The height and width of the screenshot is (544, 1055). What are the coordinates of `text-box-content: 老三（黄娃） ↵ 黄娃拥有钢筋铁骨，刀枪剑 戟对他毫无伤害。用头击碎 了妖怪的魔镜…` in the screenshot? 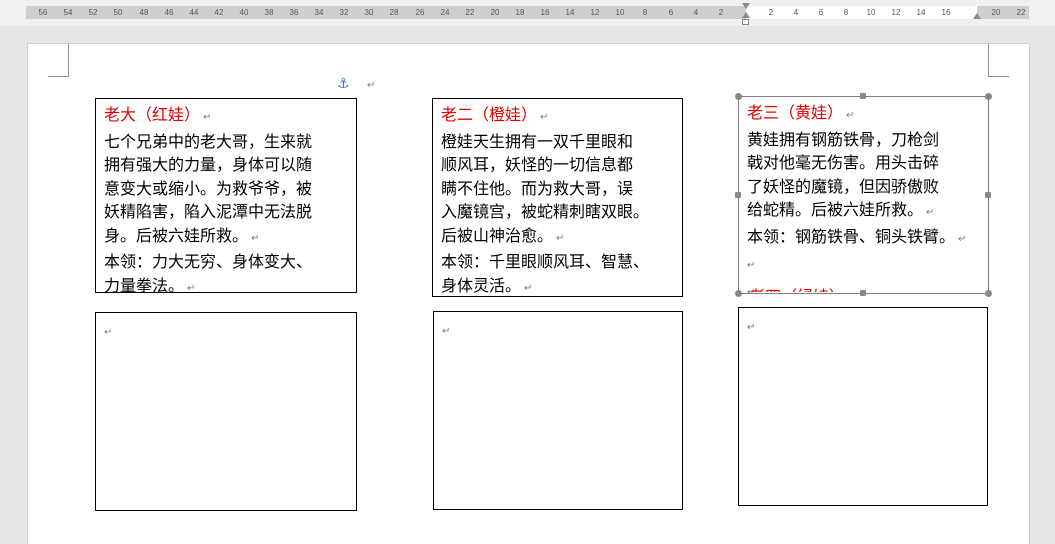 It's located at (867, 197).